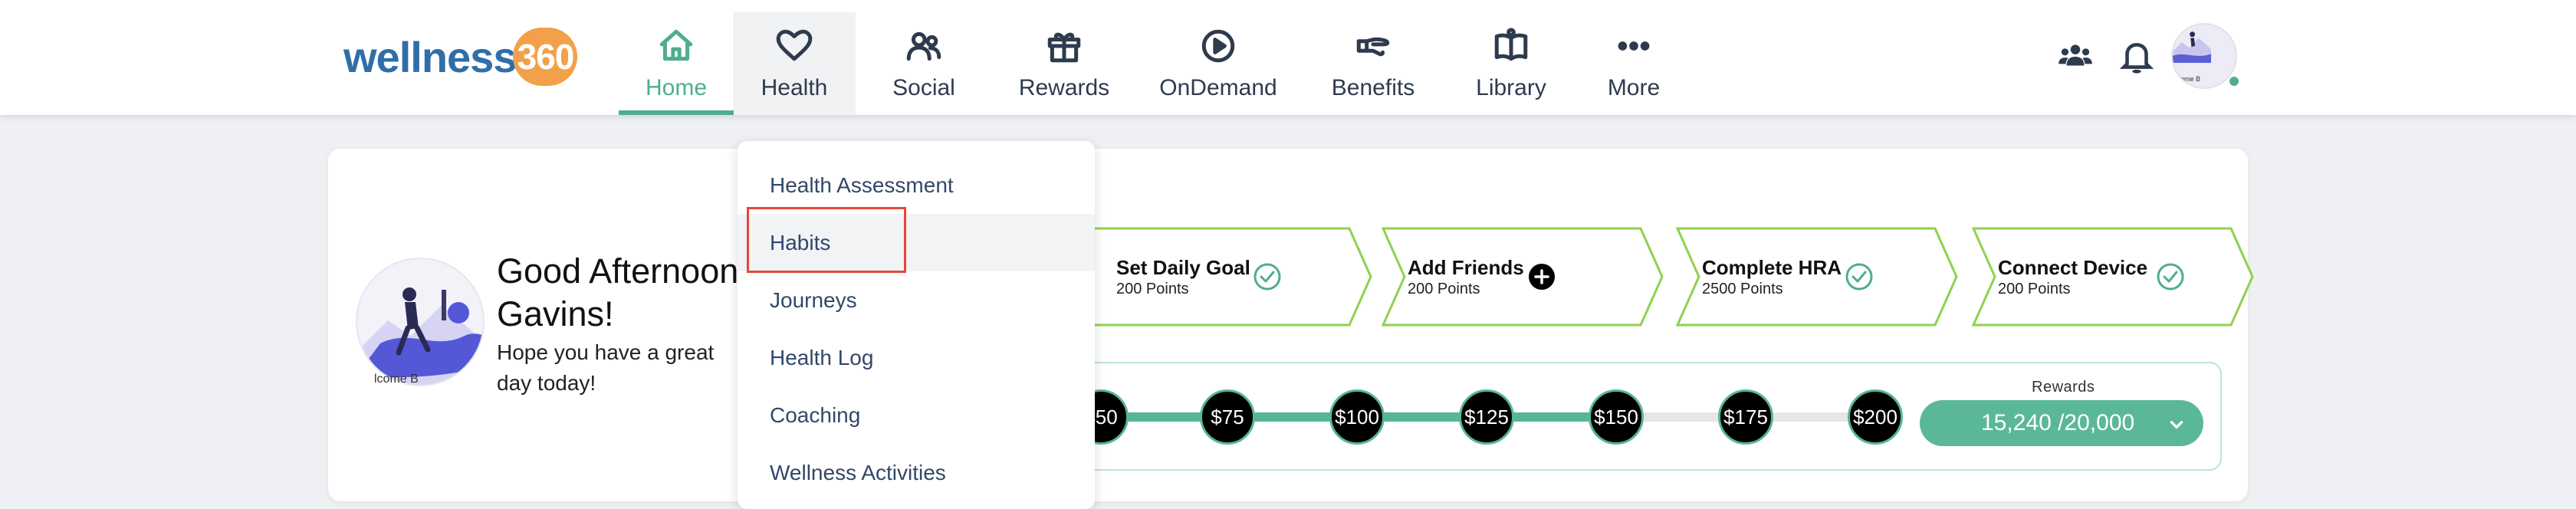 This screenshot has height=509, width=2576. I want to click on nav-health-label: Health, so click(795, 87).